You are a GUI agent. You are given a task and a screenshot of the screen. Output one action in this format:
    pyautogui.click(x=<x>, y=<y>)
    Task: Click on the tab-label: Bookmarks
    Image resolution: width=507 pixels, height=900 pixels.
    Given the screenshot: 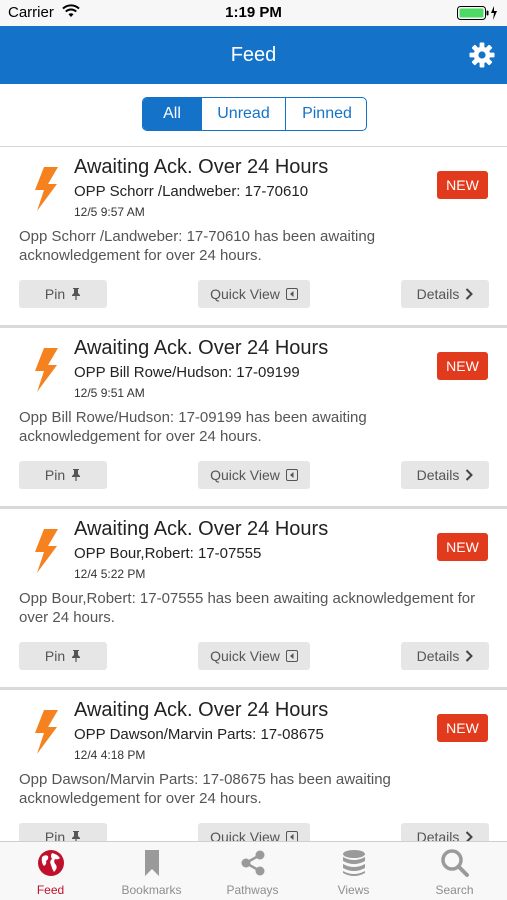 What is the action you would take?
    pyautogui.click(x=151, y=890)
    